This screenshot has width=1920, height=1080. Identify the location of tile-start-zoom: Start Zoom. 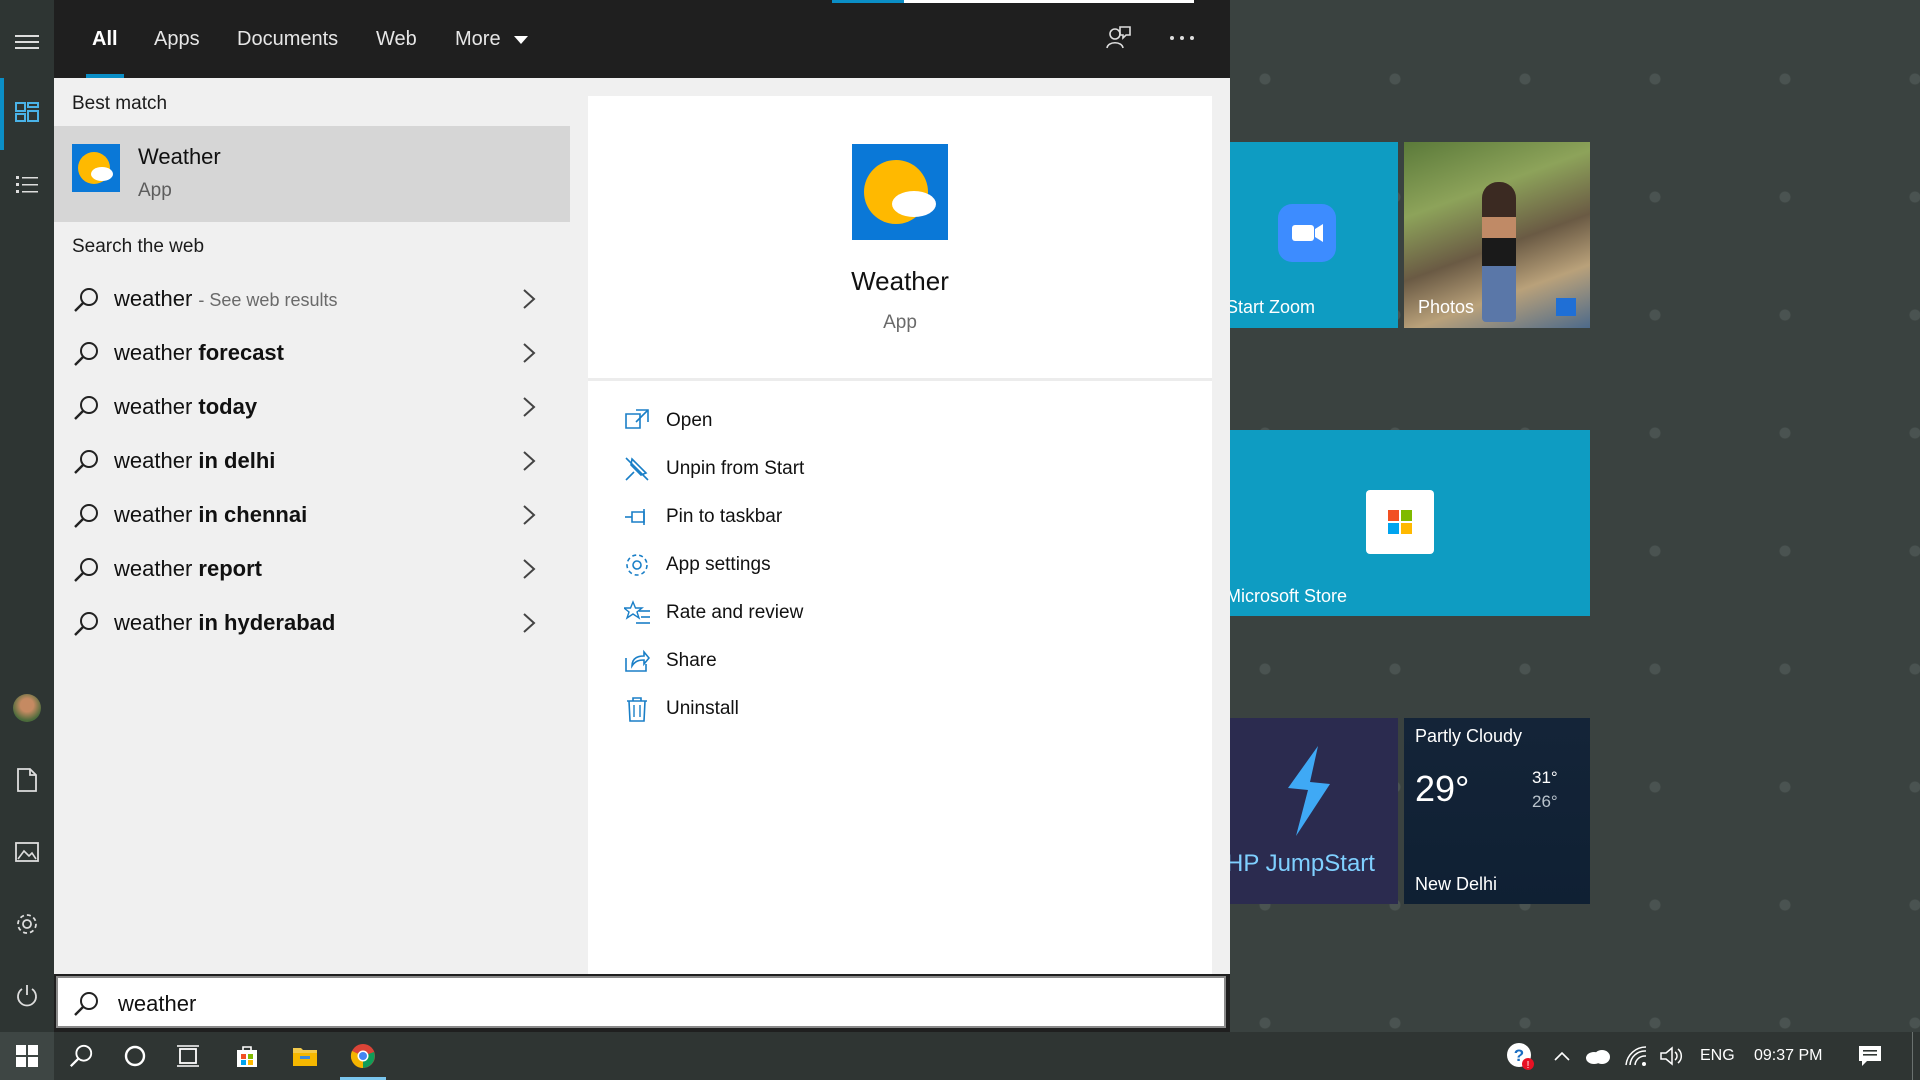
(1314, 235).